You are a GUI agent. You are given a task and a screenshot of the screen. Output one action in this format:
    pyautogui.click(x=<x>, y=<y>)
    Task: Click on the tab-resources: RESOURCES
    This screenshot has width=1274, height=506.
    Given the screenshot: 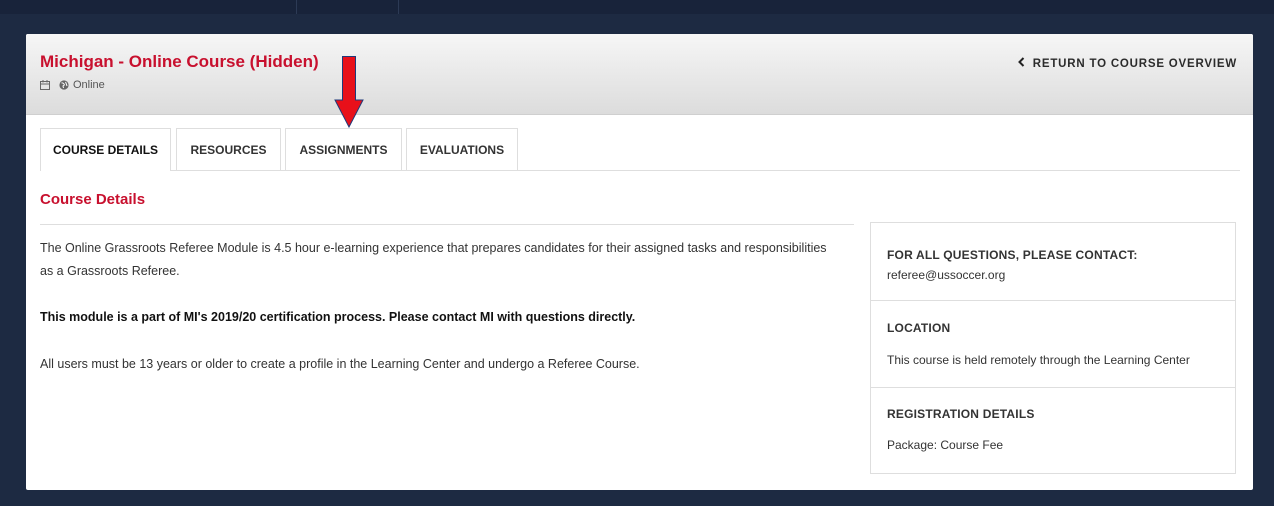 What is the action you would take?
    pyautogui.click(x=228, y=149)
    